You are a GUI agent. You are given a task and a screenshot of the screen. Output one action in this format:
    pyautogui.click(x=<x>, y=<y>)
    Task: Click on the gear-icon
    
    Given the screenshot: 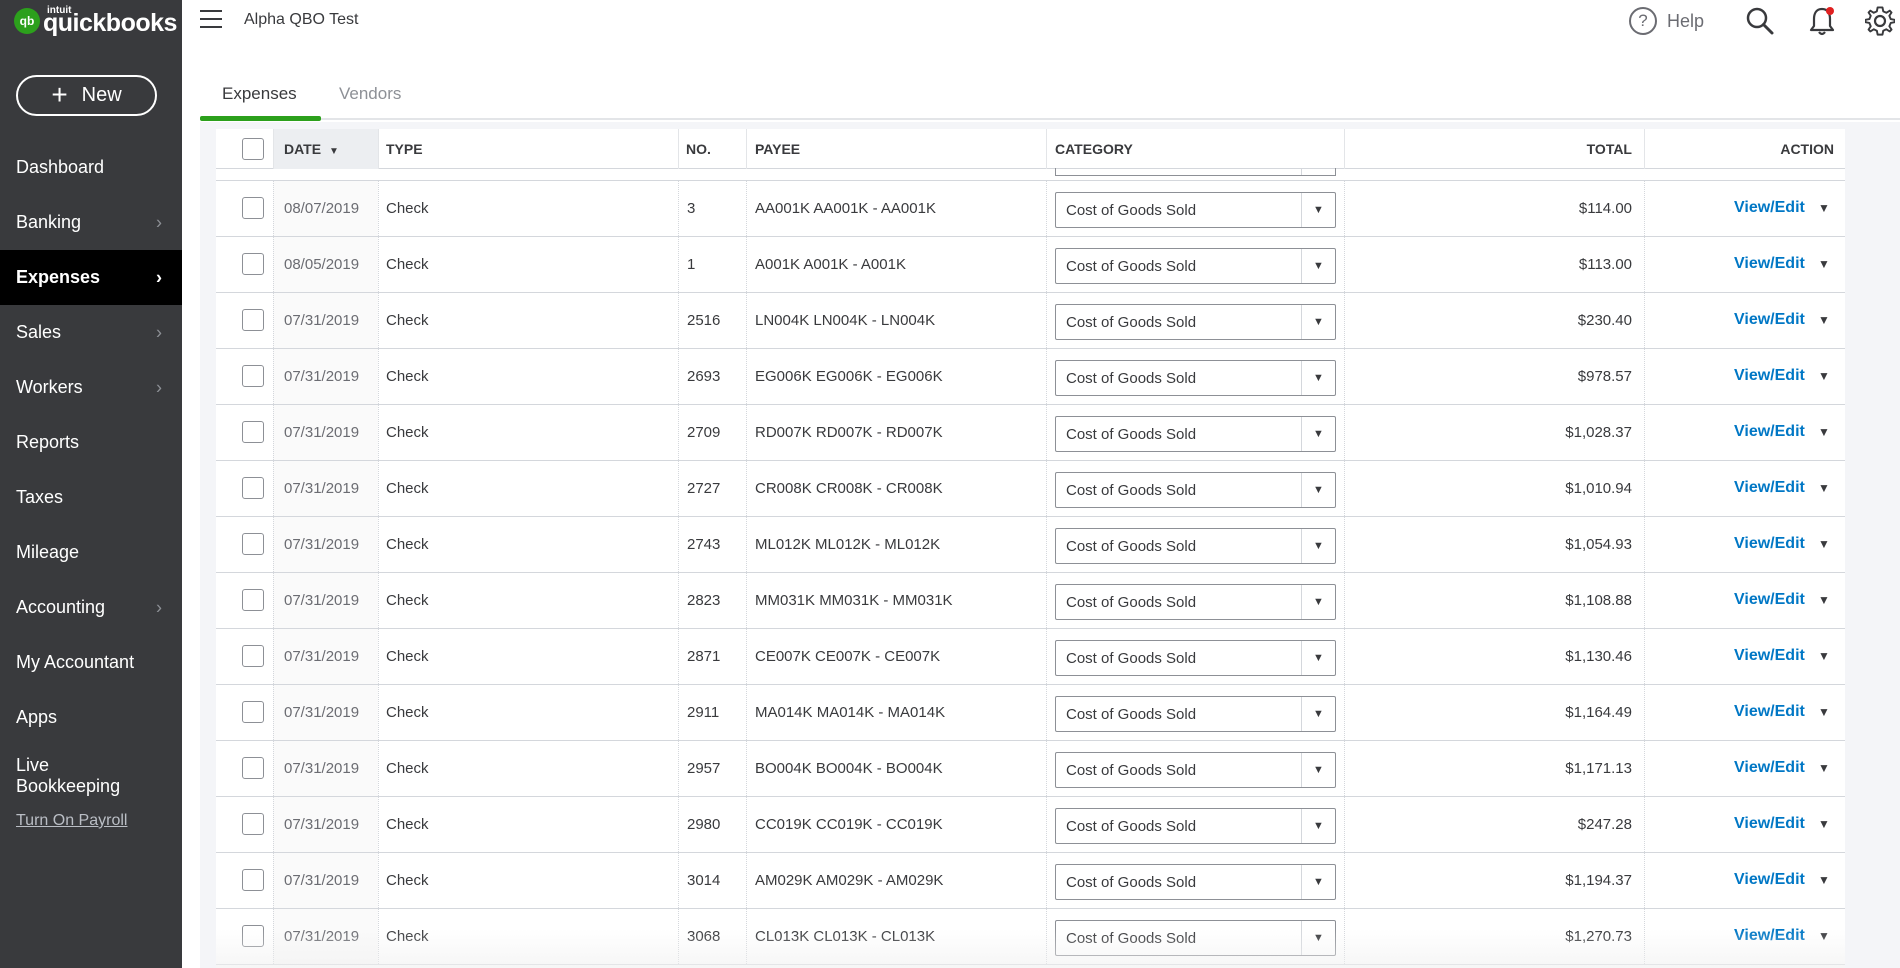 What is the action you would take?
    pyautogui.click(x=1880, y=23)
    